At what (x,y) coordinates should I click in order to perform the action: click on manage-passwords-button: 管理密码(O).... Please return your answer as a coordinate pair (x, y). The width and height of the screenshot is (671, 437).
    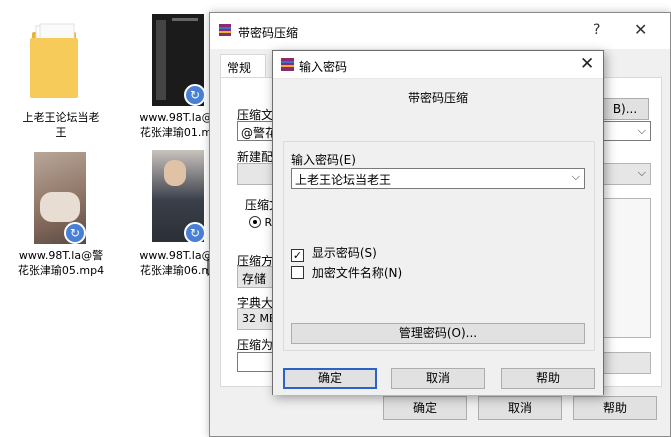
    Looking at the image, I should click on (438, 333).